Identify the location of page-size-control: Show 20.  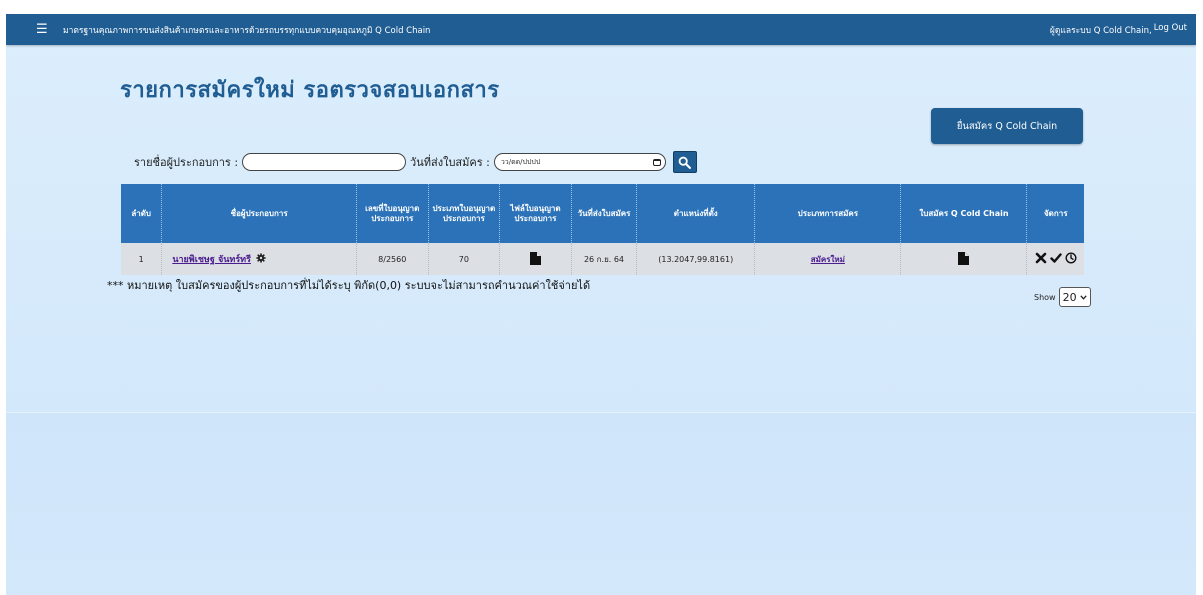
(1062, 297).